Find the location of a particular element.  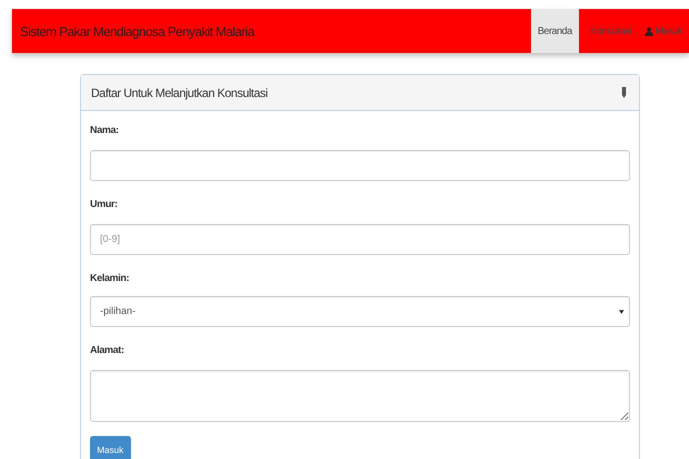

caret-icon is located at coordinates (621, 312).